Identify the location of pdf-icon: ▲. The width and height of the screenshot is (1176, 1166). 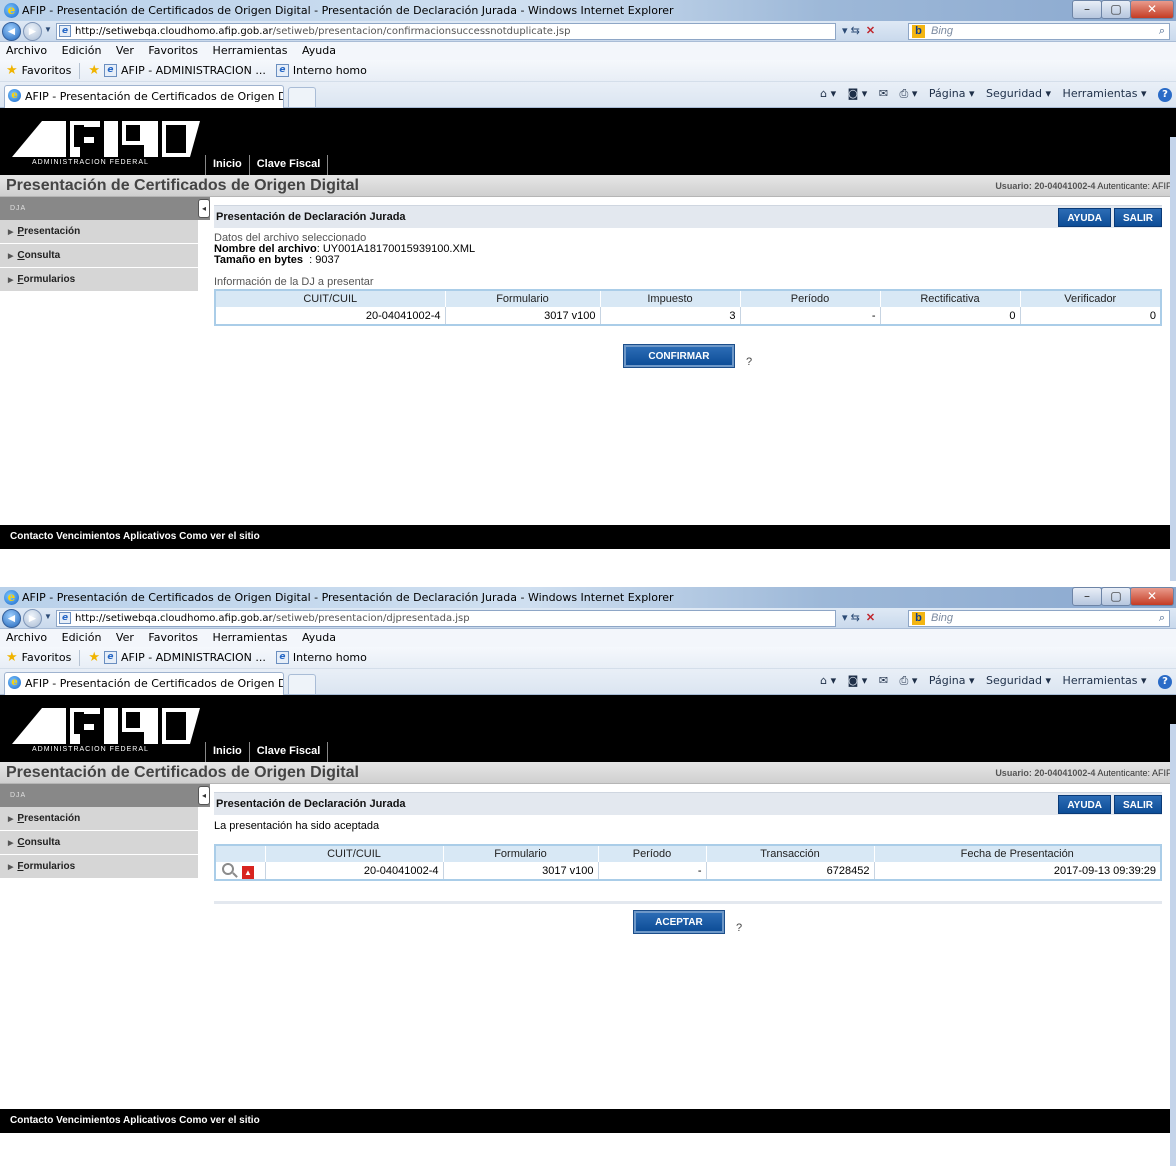
(248, 872).